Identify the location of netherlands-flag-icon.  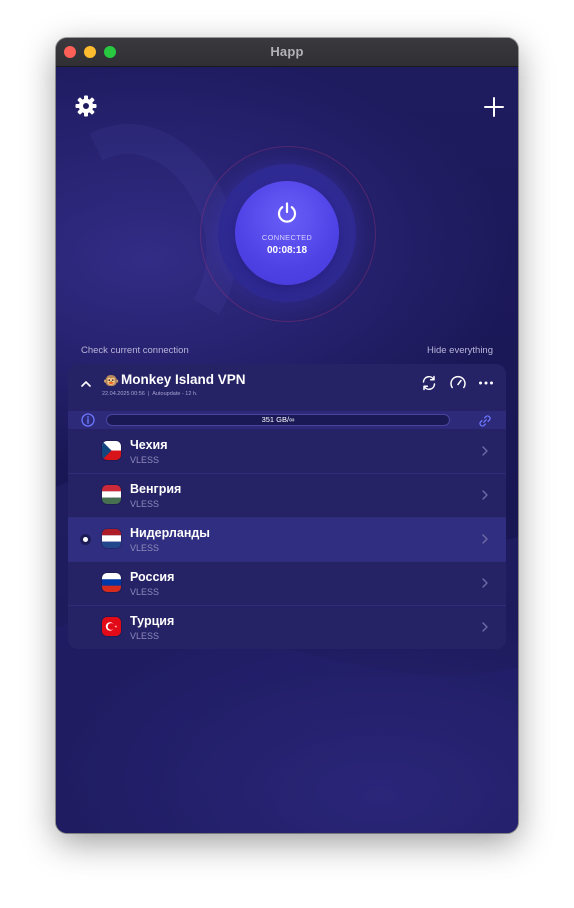
(111, 538).